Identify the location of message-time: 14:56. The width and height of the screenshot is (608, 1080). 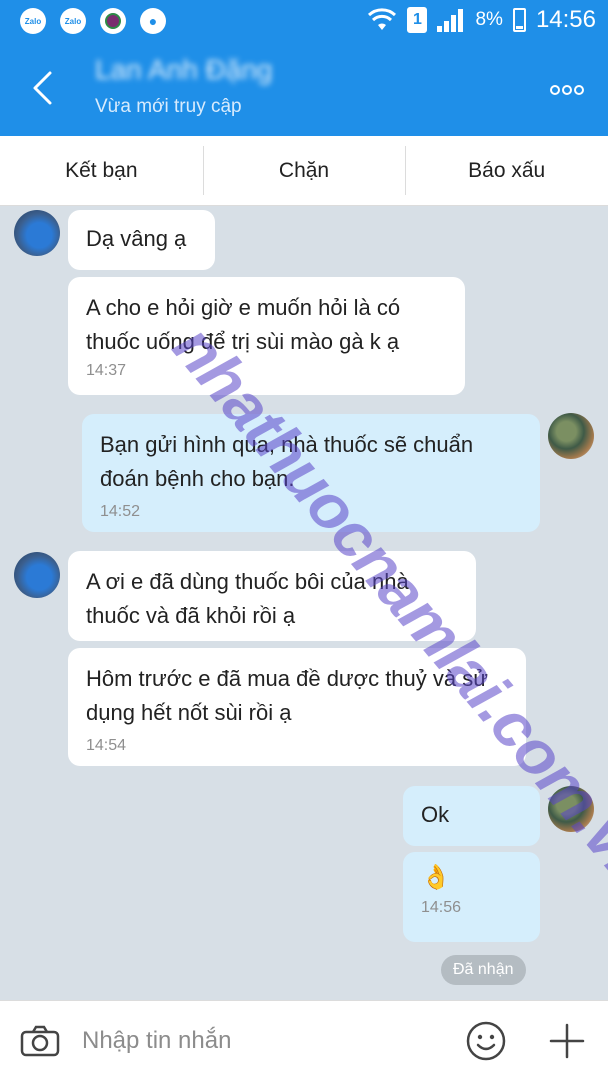
(441, 907).